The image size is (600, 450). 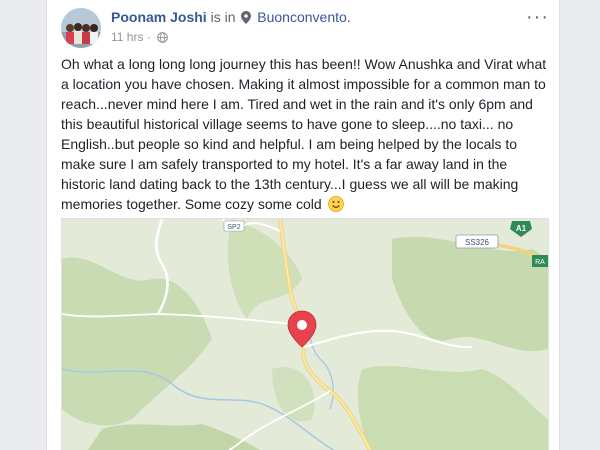 What do you see at coordinates (521, 228) in the screenshot?
I see `road-label-a1: A1` at bounding box center [521, 228].